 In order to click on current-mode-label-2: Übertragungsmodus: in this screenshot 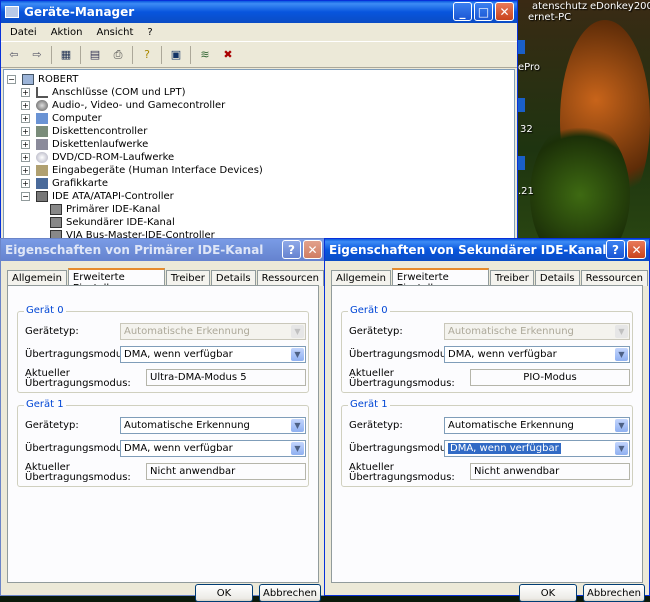, I will do `click(402, 383)`.